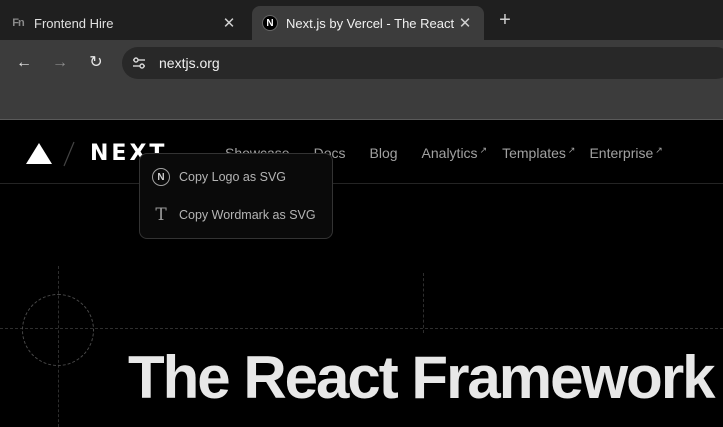  Describe the element at coordinates (24, 63) in the screenshot. I see `back-button: ←` at that location.